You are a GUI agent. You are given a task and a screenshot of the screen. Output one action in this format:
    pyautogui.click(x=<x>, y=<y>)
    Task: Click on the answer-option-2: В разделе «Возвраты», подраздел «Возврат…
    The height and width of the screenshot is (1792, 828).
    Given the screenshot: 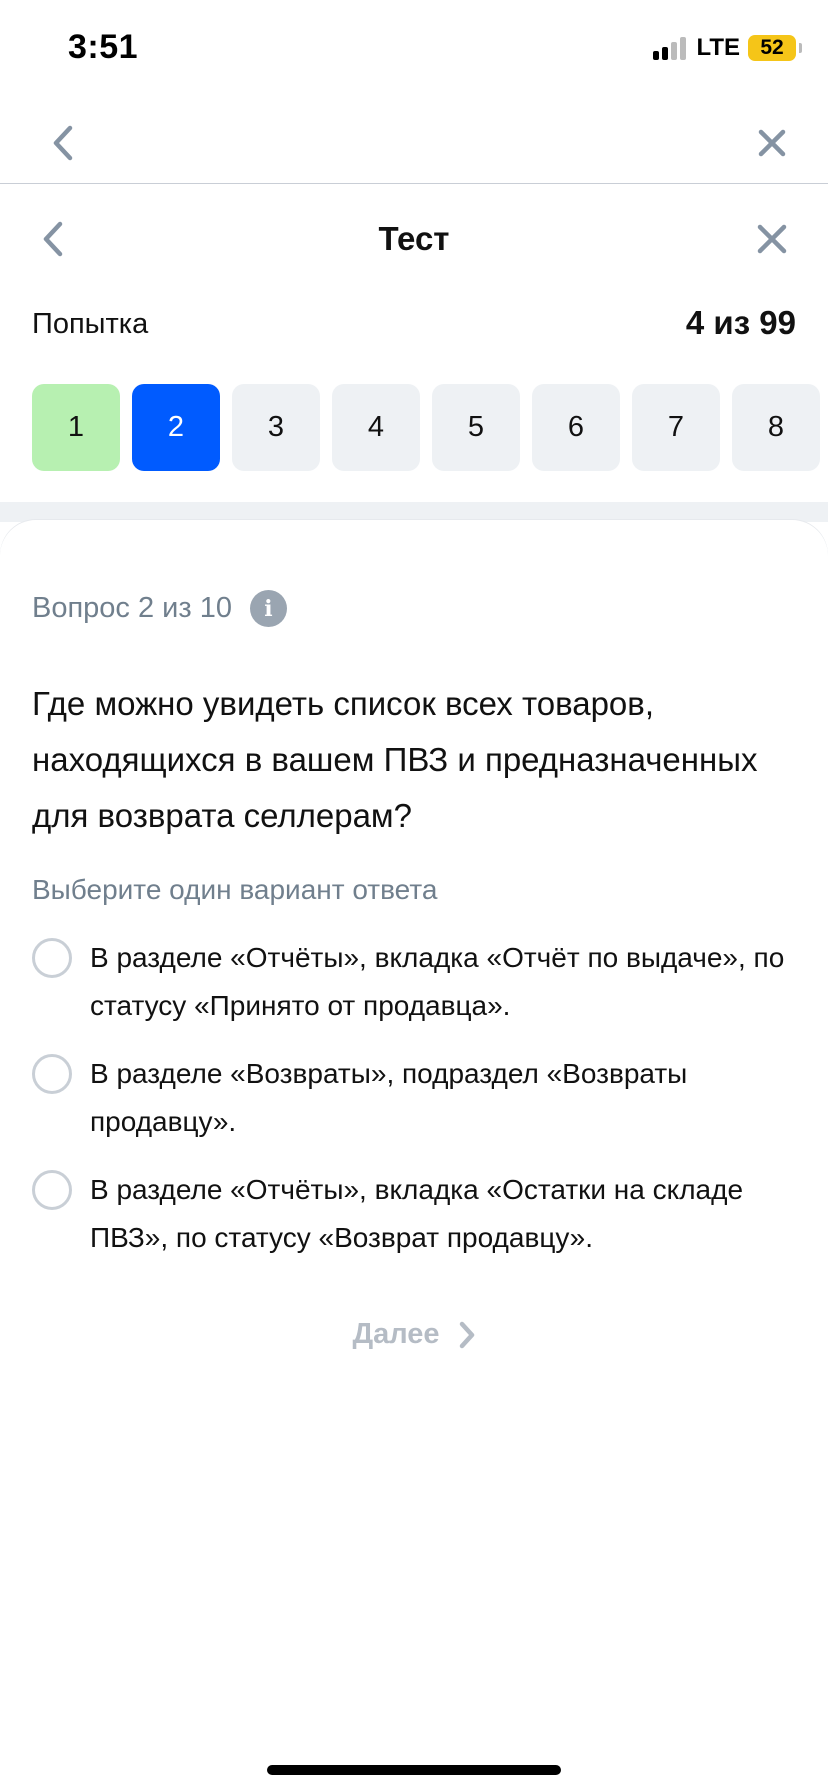 What is the action you would take?
    pyautogui.click(x=417, y=1100)
    